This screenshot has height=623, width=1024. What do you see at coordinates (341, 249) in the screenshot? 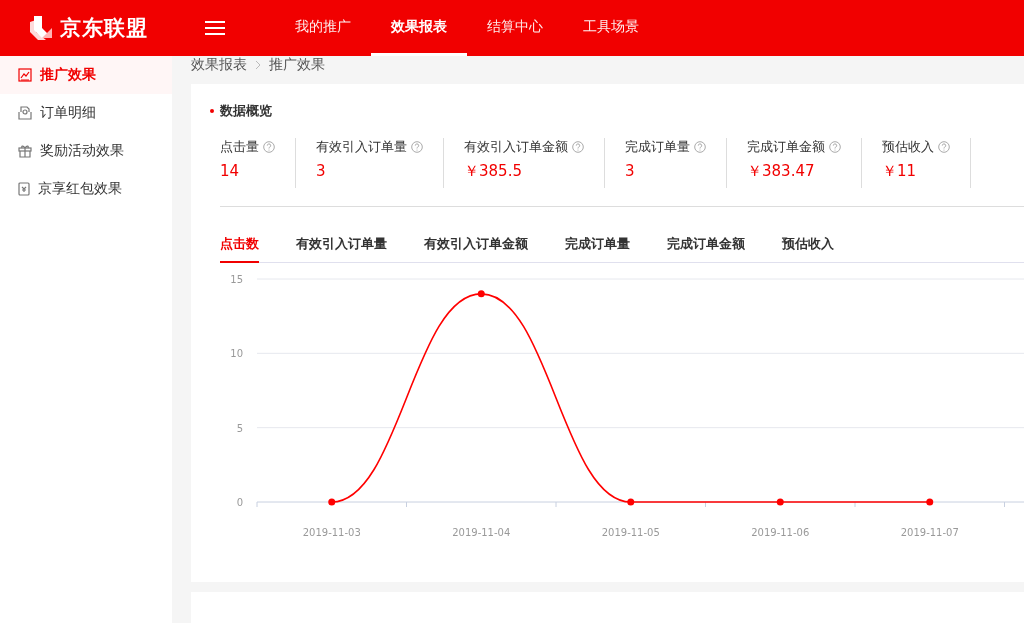
I see `chart-tab: 有效引入订单量` at bounding box center [341, 249].